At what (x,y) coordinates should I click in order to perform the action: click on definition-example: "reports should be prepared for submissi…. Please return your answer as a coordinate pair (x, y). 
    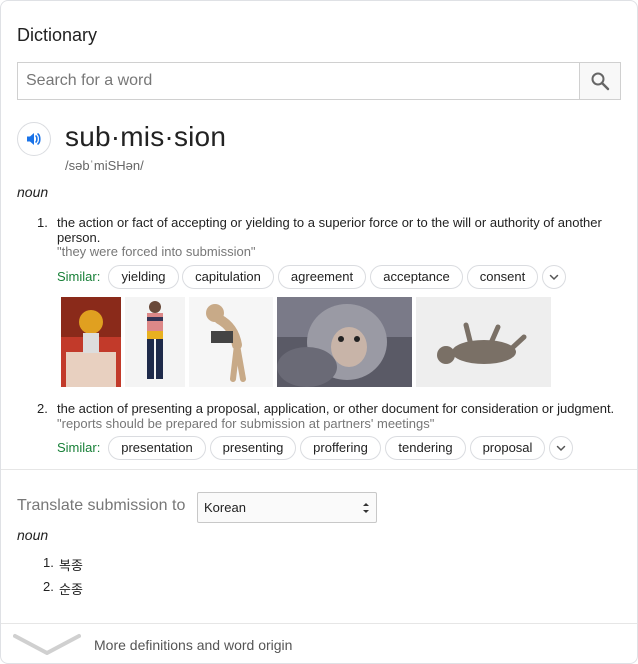
    Looking at the image, I should click on (246, 423).